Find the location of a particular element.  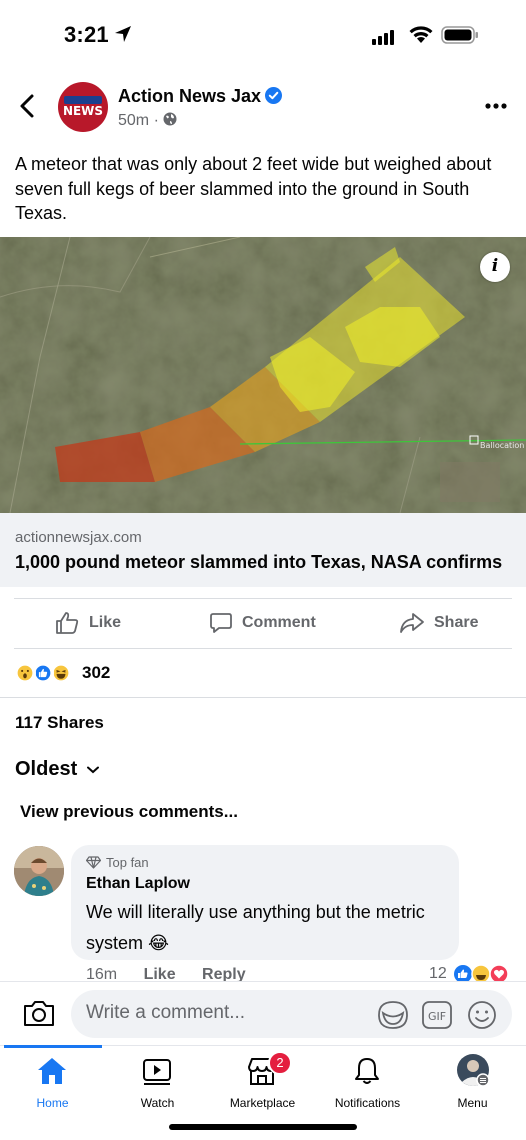

avatar-photo is located at coordinates (39, 871).